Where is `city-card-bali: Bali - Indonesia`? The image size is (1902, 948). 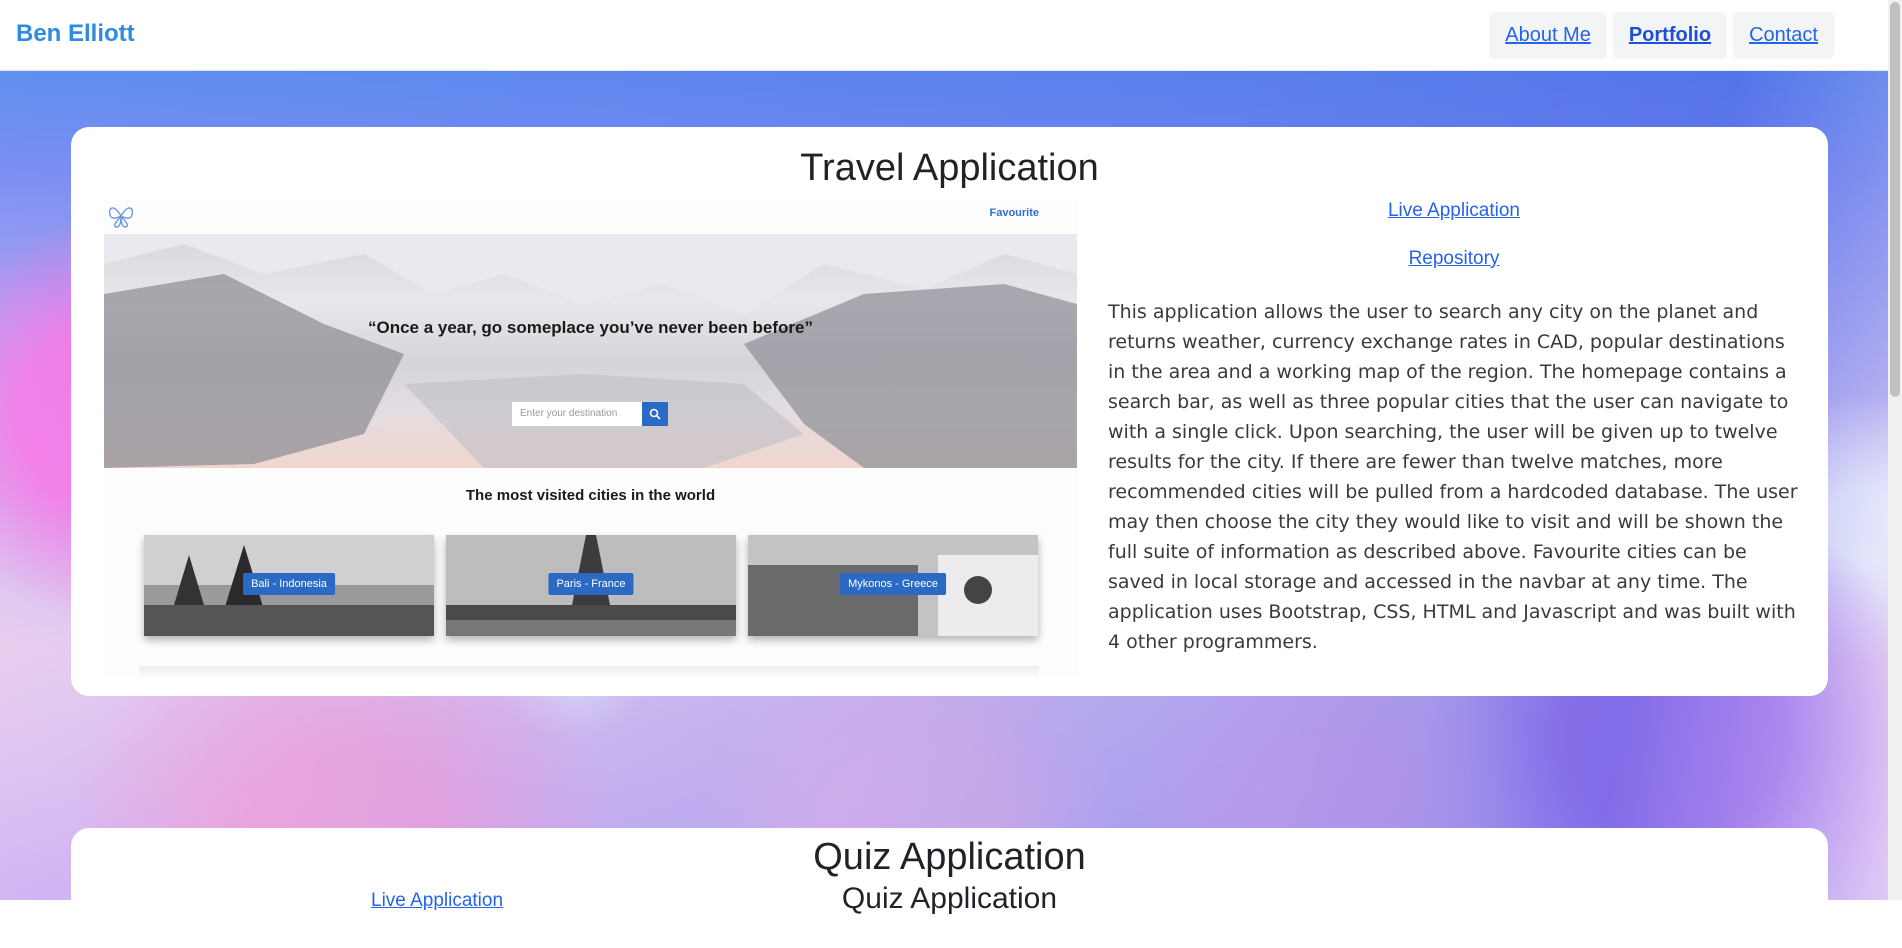
city-card-bali: Bali - Indonesia is located at coordinates (289, 585).